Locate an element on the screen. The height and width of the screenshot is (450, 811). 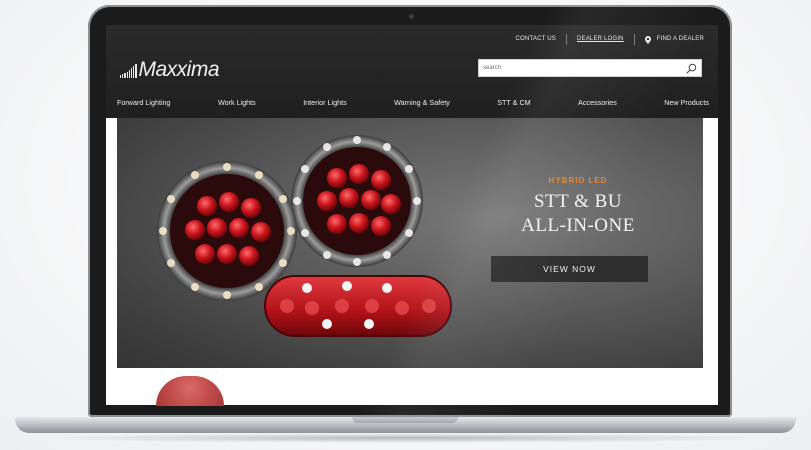
laptop-shadow is located at coordinates (405, 438).